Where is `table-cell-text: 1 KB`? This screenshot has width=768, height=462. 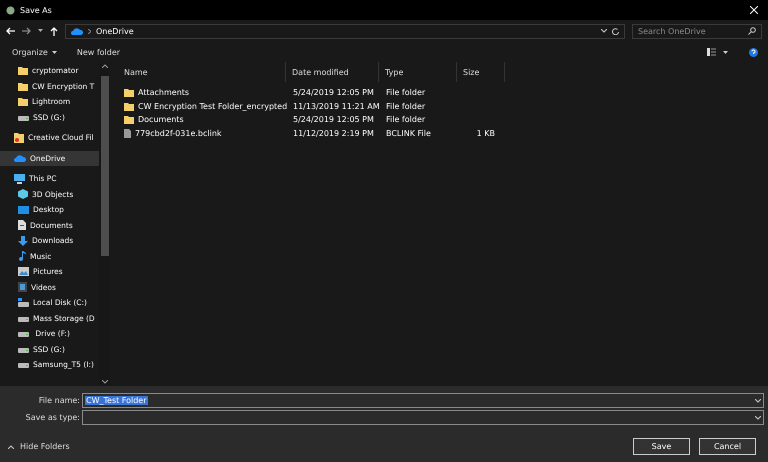
table-cell-text: 1 KB is located at coordinates (486, 133).